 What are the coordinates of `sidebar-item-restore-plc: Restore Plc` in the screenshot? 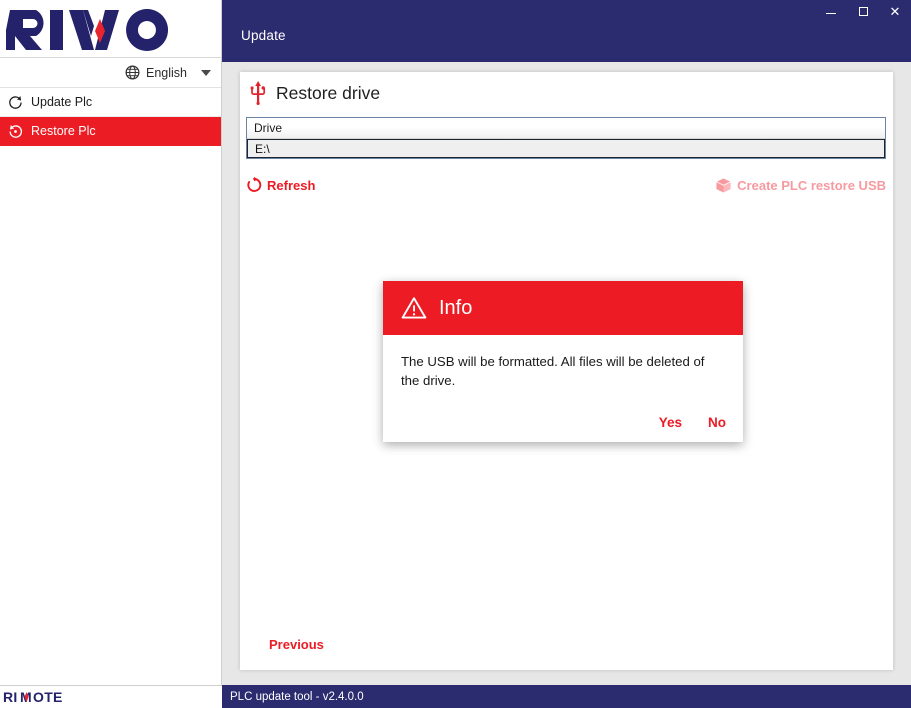 It's located at (110, 131).